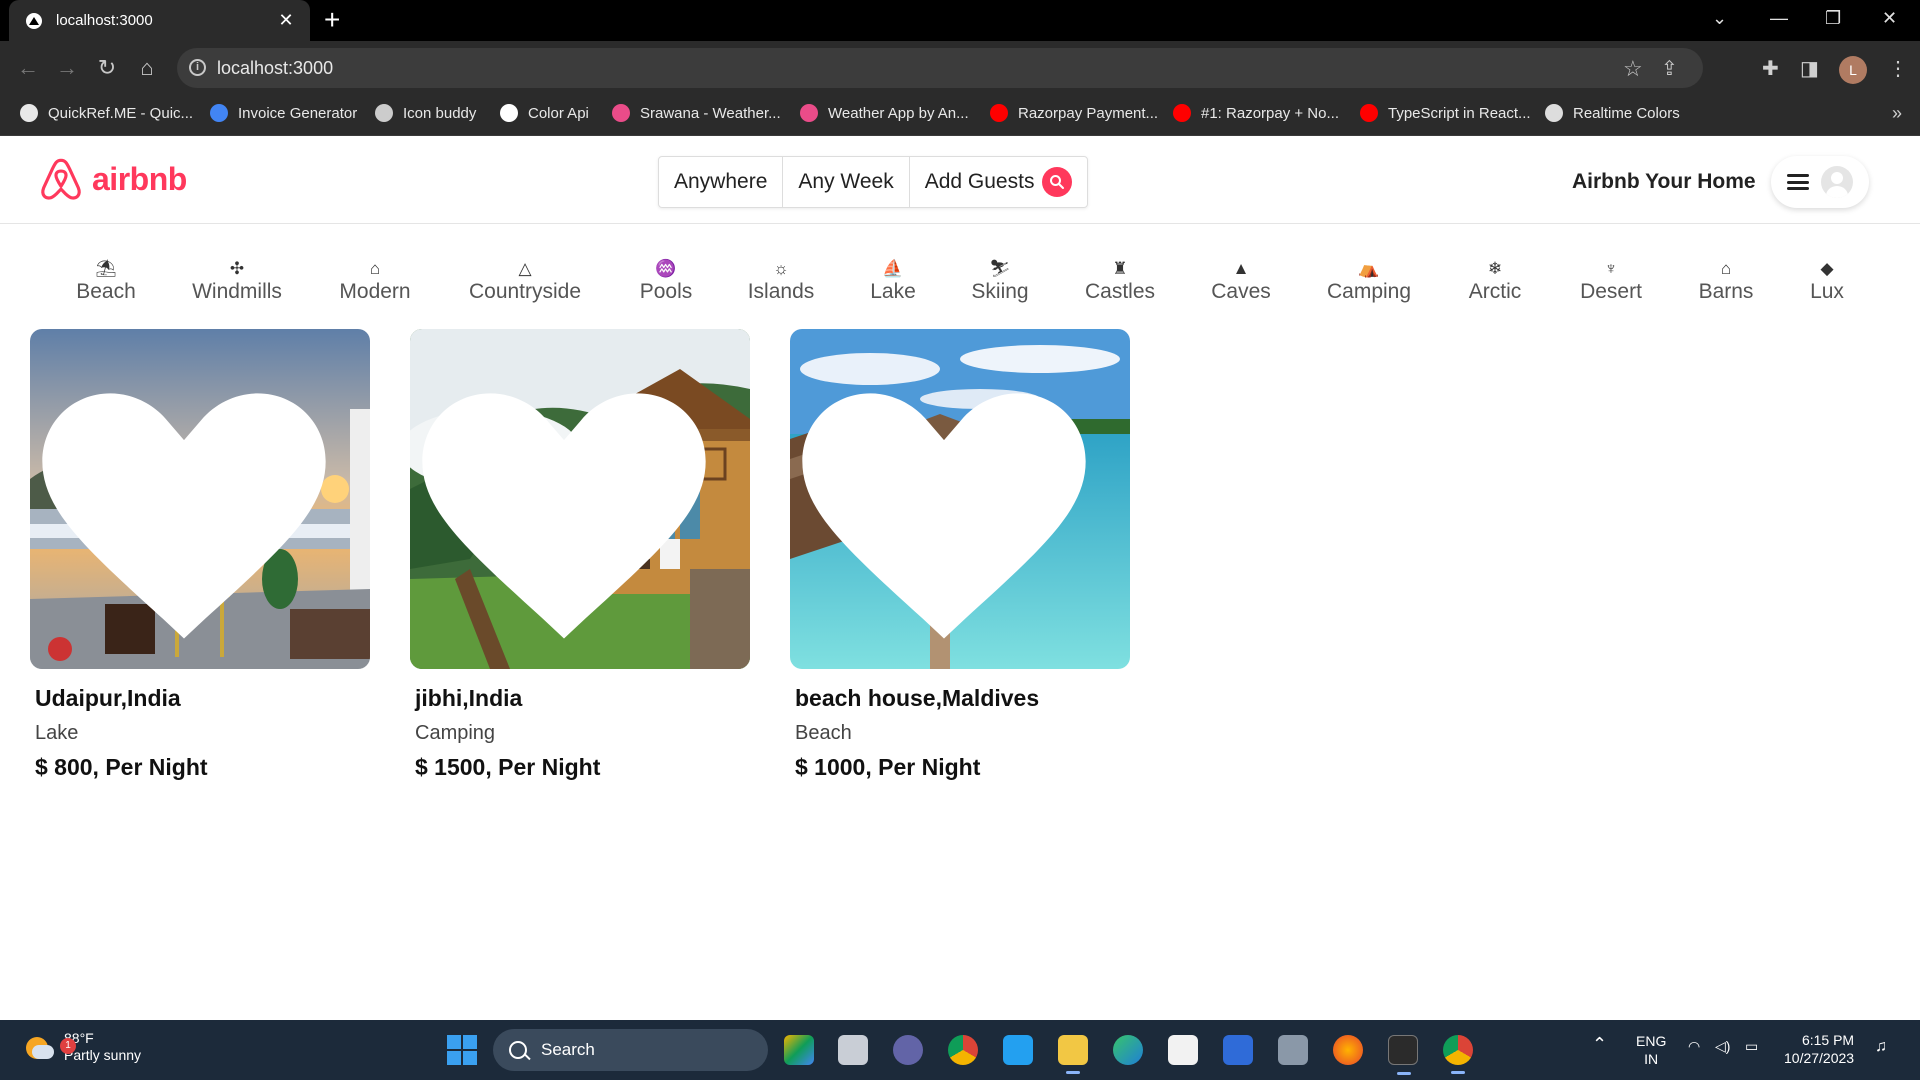 The height and width of the screenshot is (1080, 1920). Describe the element at coordinates (1651, 1050) in the screenshot. I see `language-indicator: ENG IN` at that location.